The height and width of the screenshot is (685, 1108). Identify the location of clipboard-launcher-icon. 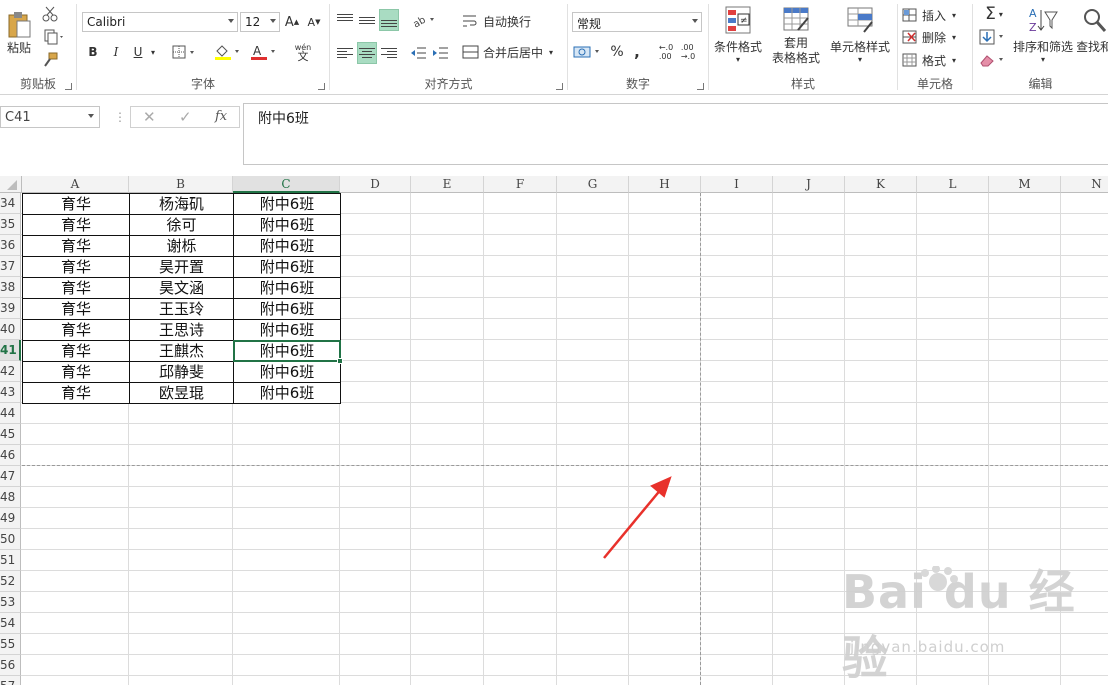
(68, 86).